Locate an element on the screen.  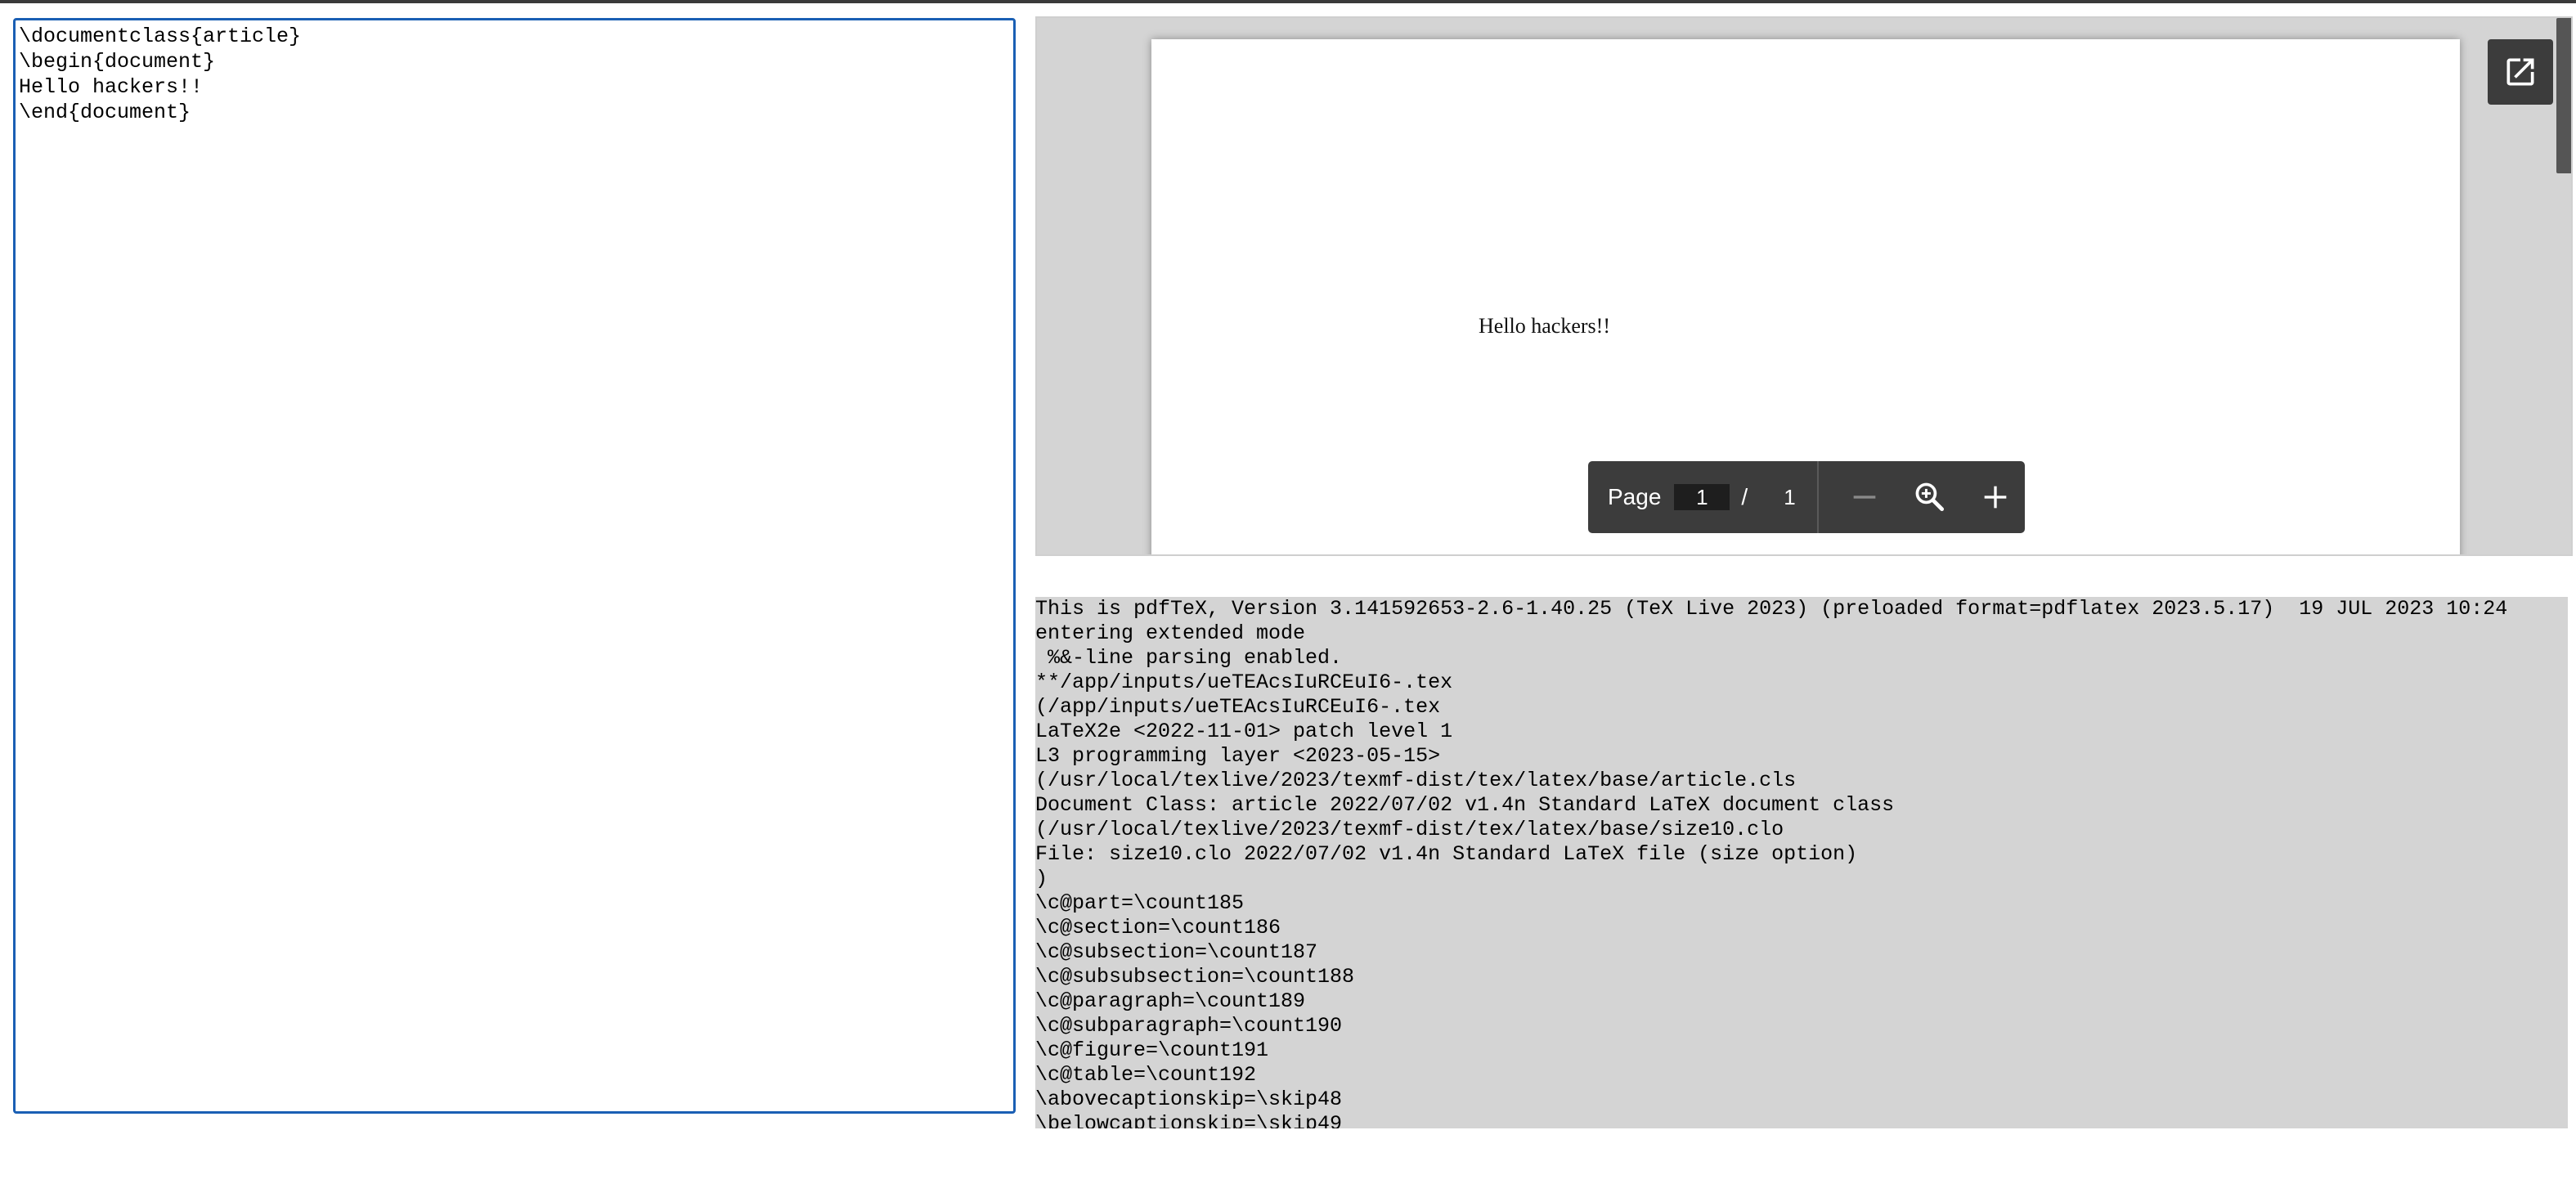
page-label: Page is located at coordinates (1635, 497).